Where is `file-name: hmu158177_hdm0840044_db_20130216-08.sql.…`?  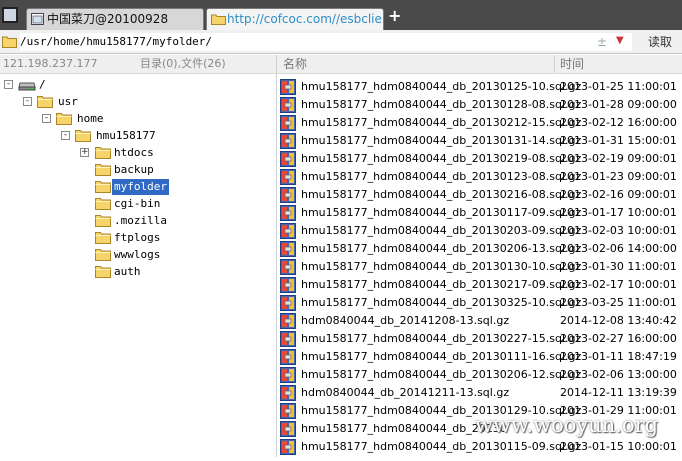 file-name: hmu158177_hdm0840044_db_20130216-08.sql.… is located at coordinates (441, 194).